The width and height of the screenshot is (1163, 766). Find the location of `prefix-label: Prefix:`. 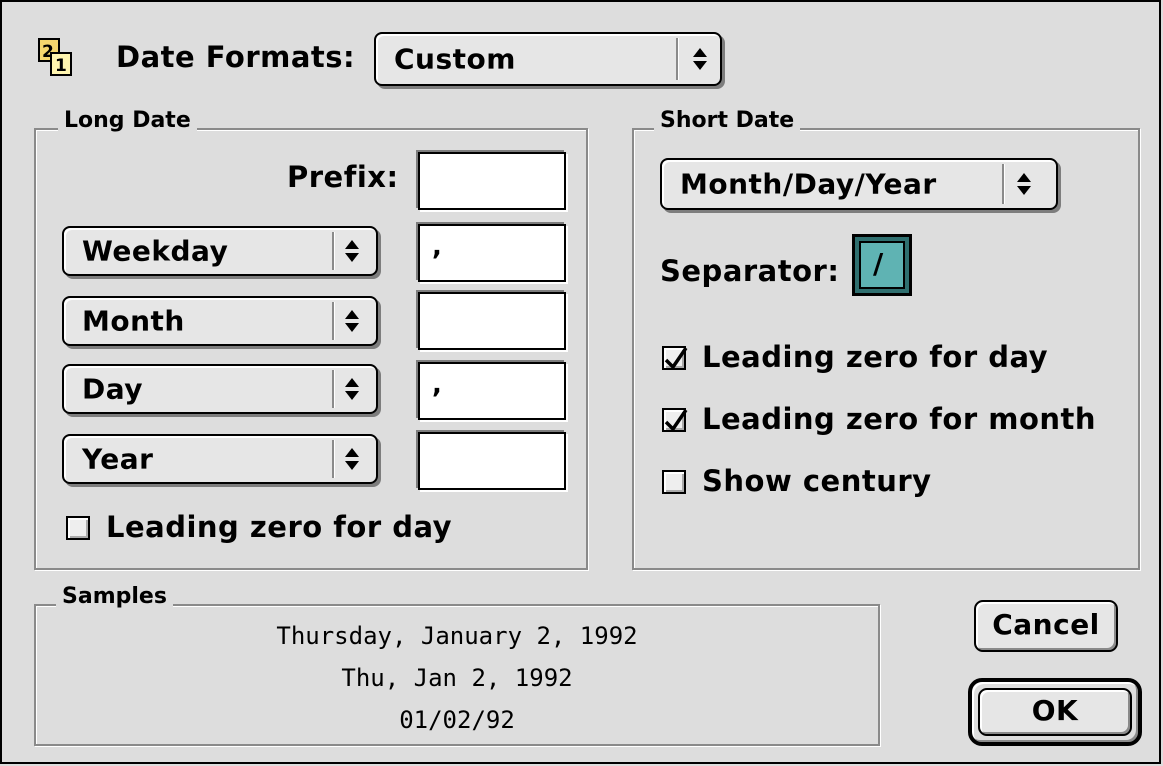

prefix-label: Prefix: is located at coordinates (343, 177).